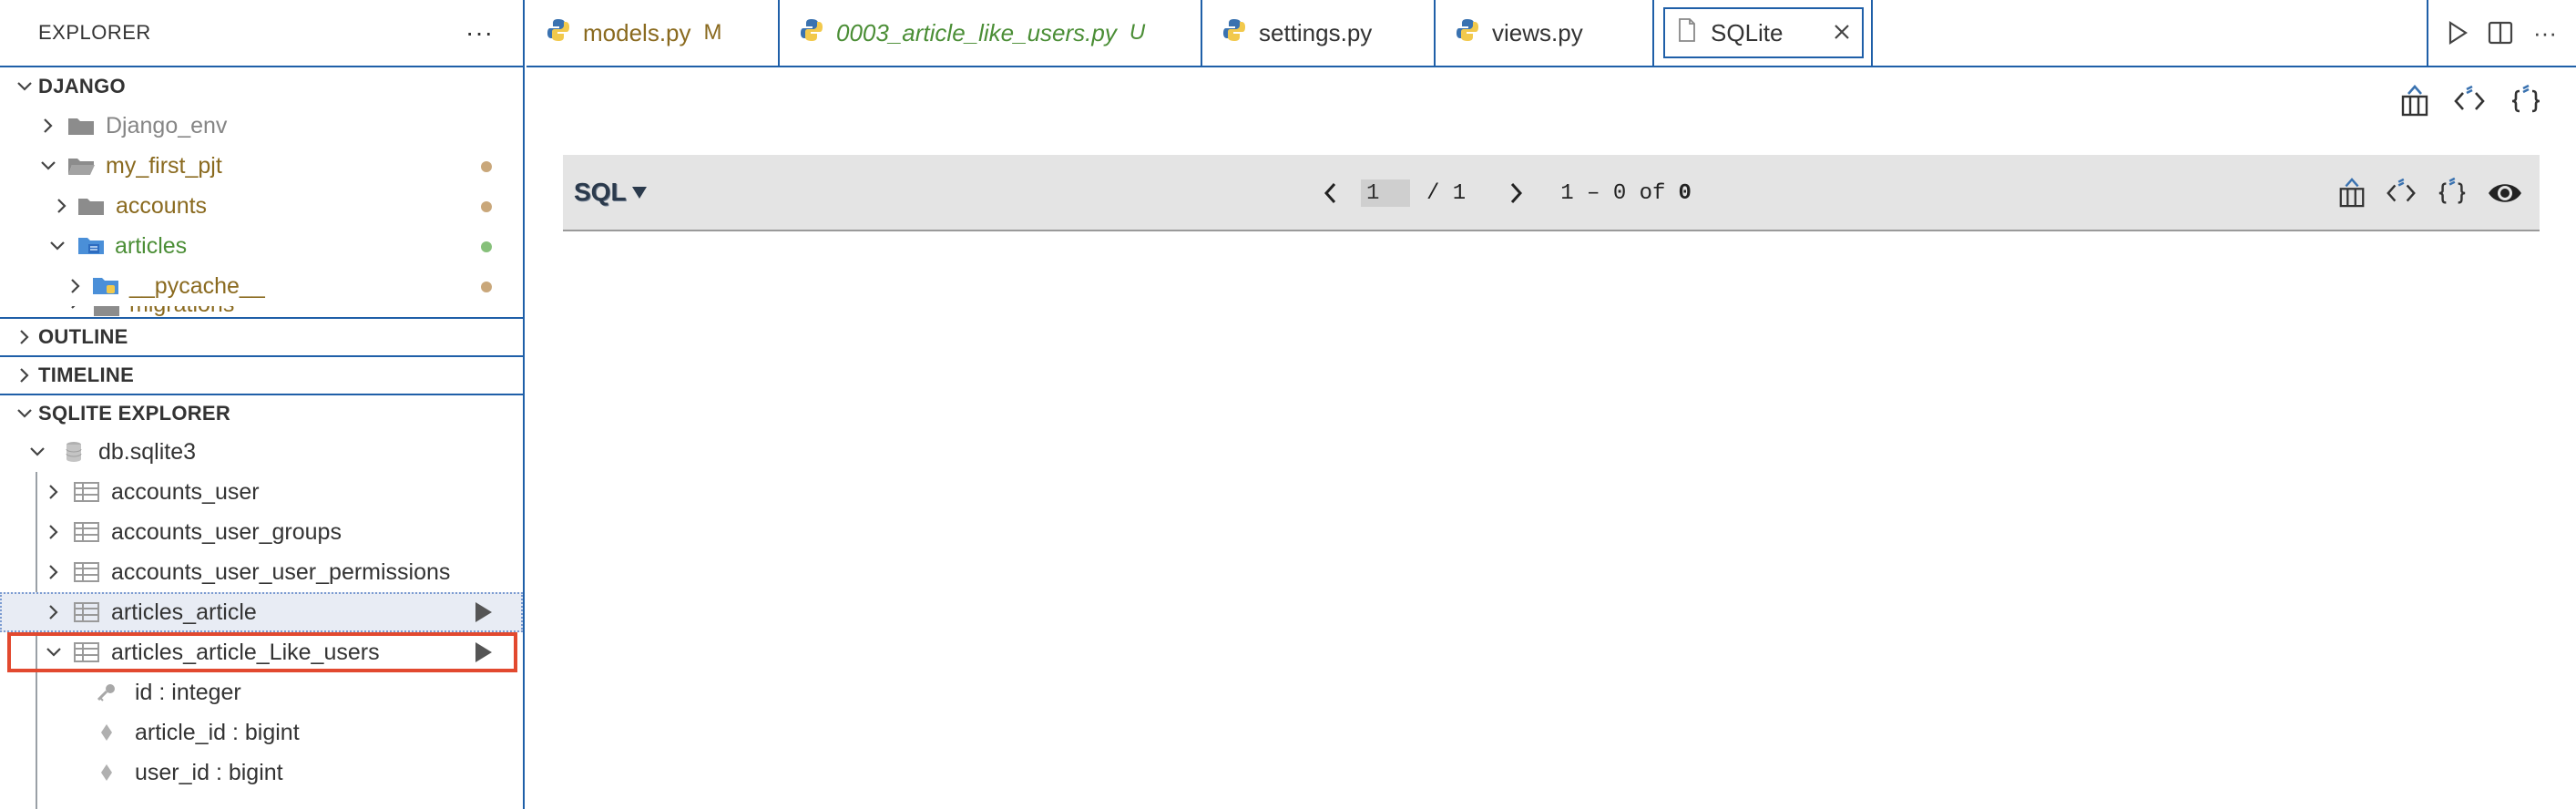 Image resolution: width=2576 pixels, height=809 pixels. What do you see at coordinates (1687, 32) in the screenshot?
I see `file-icon` at bounding box center [1687, 32].